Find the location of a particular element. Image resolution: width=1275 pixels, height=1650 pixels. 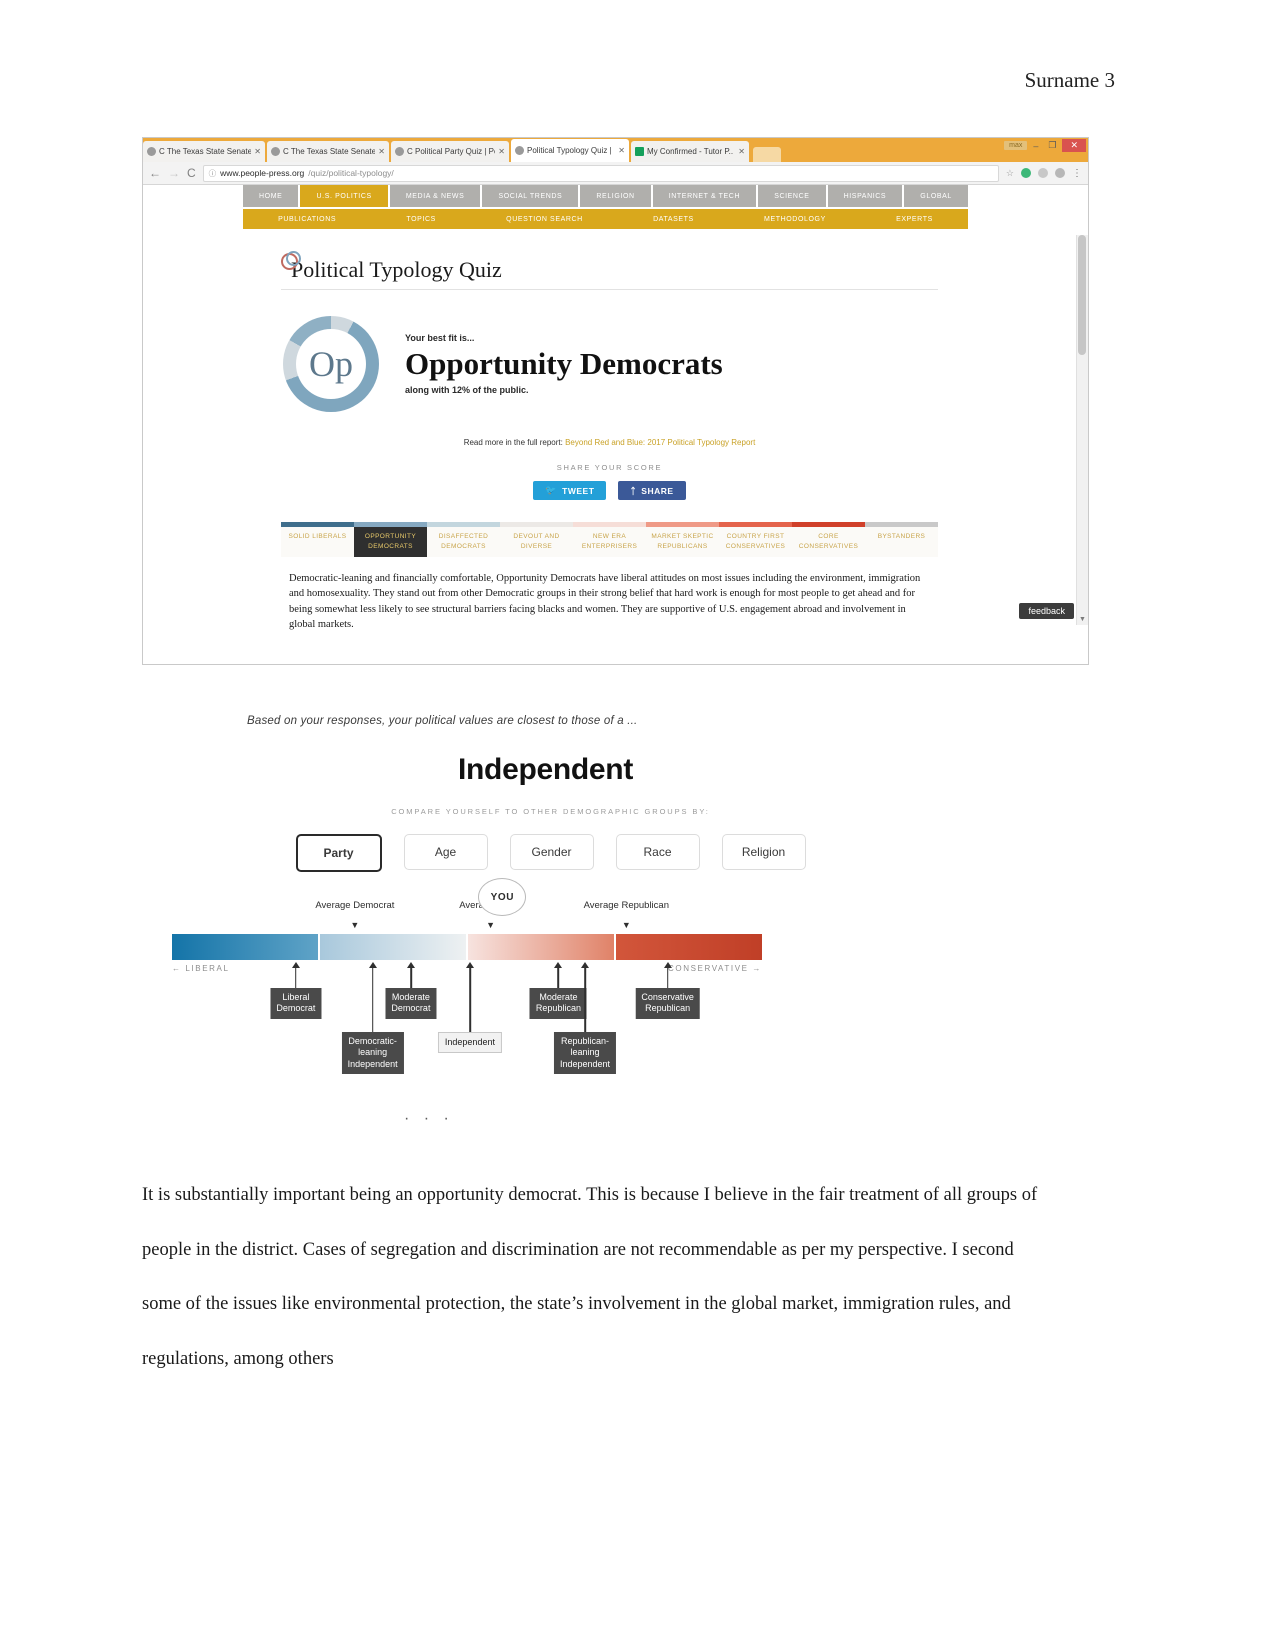

demo-tab-religion: Religion is located at coordinates (763, 852).